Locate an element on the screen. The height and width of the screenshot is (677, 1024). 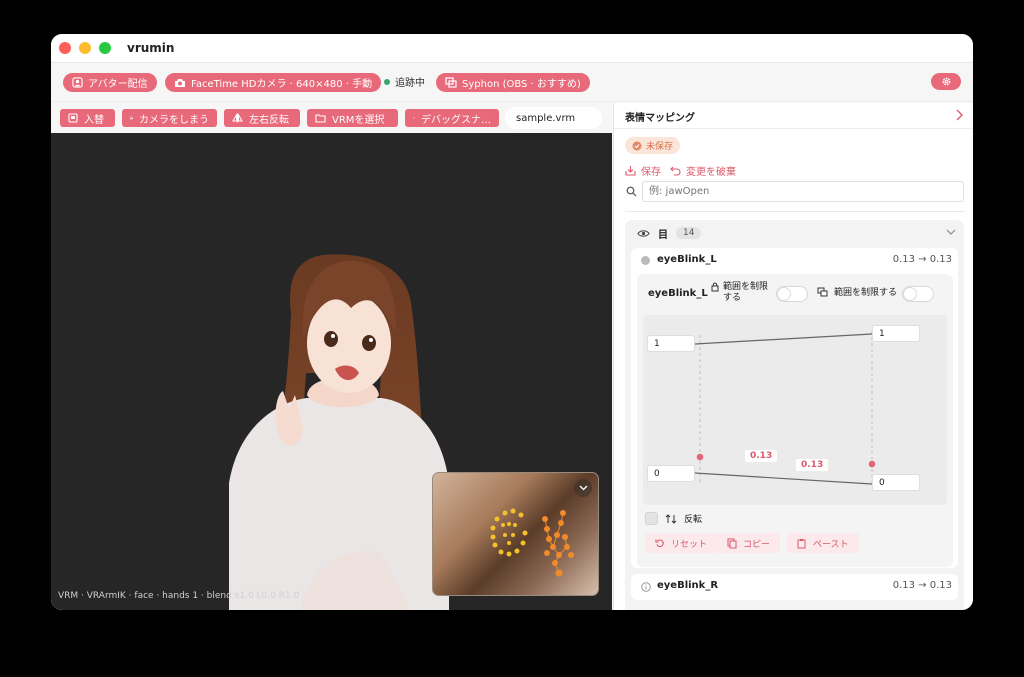
unsaved-badge: 未保存 is located at coordinates (653, 145).